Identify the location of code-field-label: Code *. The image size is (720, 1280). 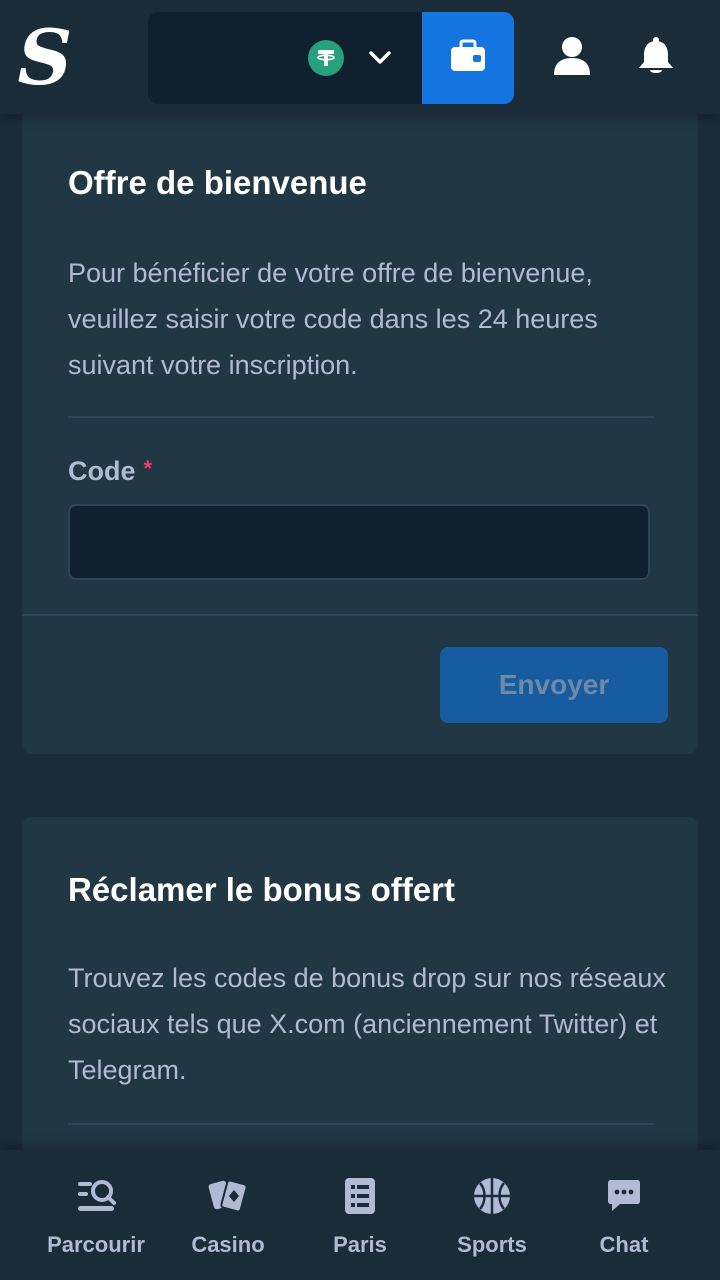
(110, 471).